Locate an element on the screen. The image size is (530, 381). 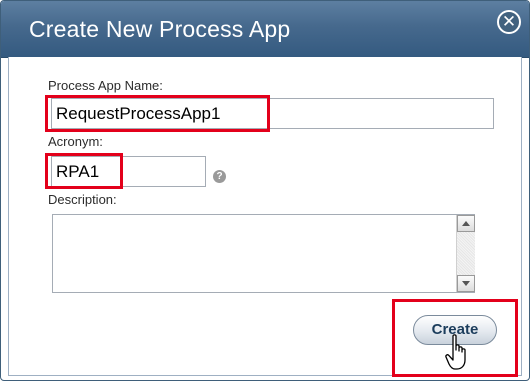
close-icon: ✕ is located at coordinates (509, 22).